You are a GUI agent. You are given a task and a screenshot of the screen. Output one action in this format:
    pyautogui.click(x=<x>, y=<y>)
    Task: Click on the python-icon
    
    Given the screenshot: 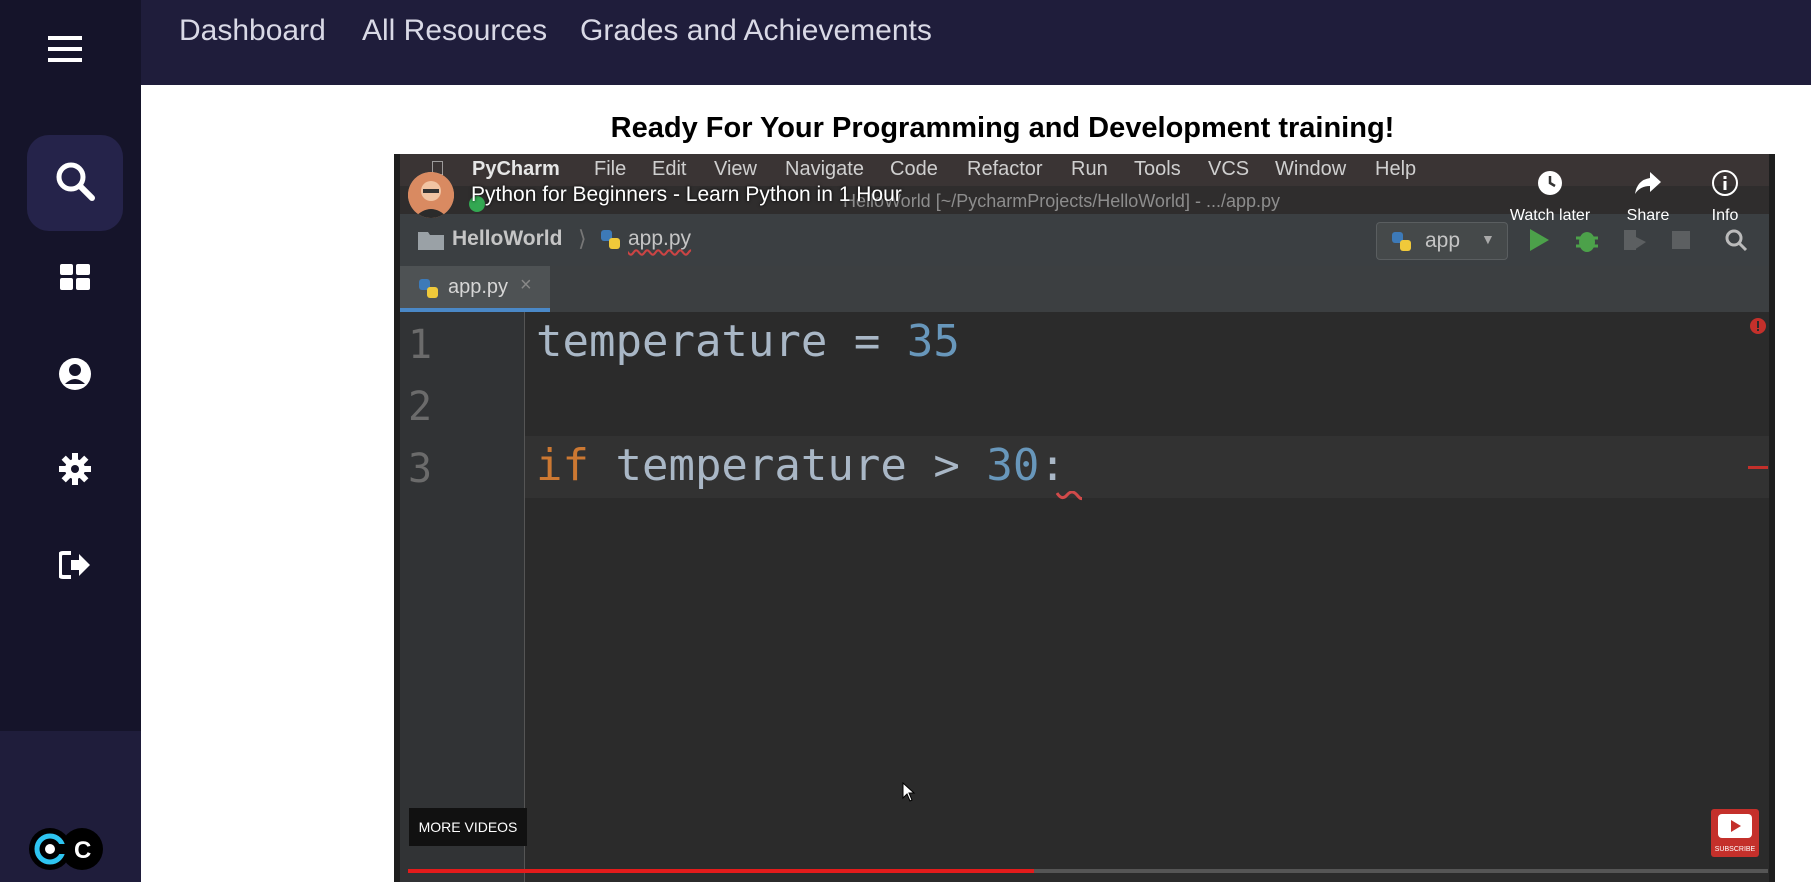 What is the action you would take?
    pyautogui.click(x=1402, y=244)
    